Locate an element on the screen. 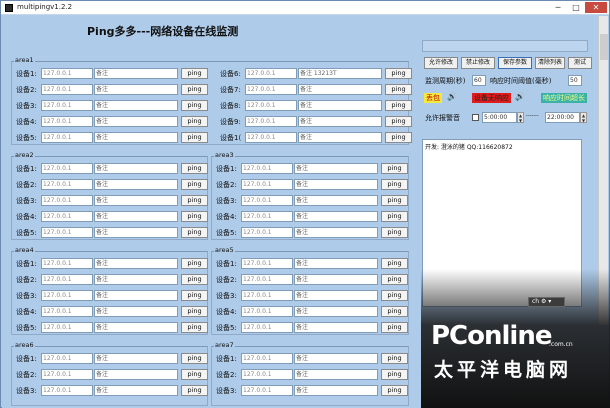 The height and width of the screenshot is (408, 610). note-input: 备注 13213T is located at coordinates (340, 73).